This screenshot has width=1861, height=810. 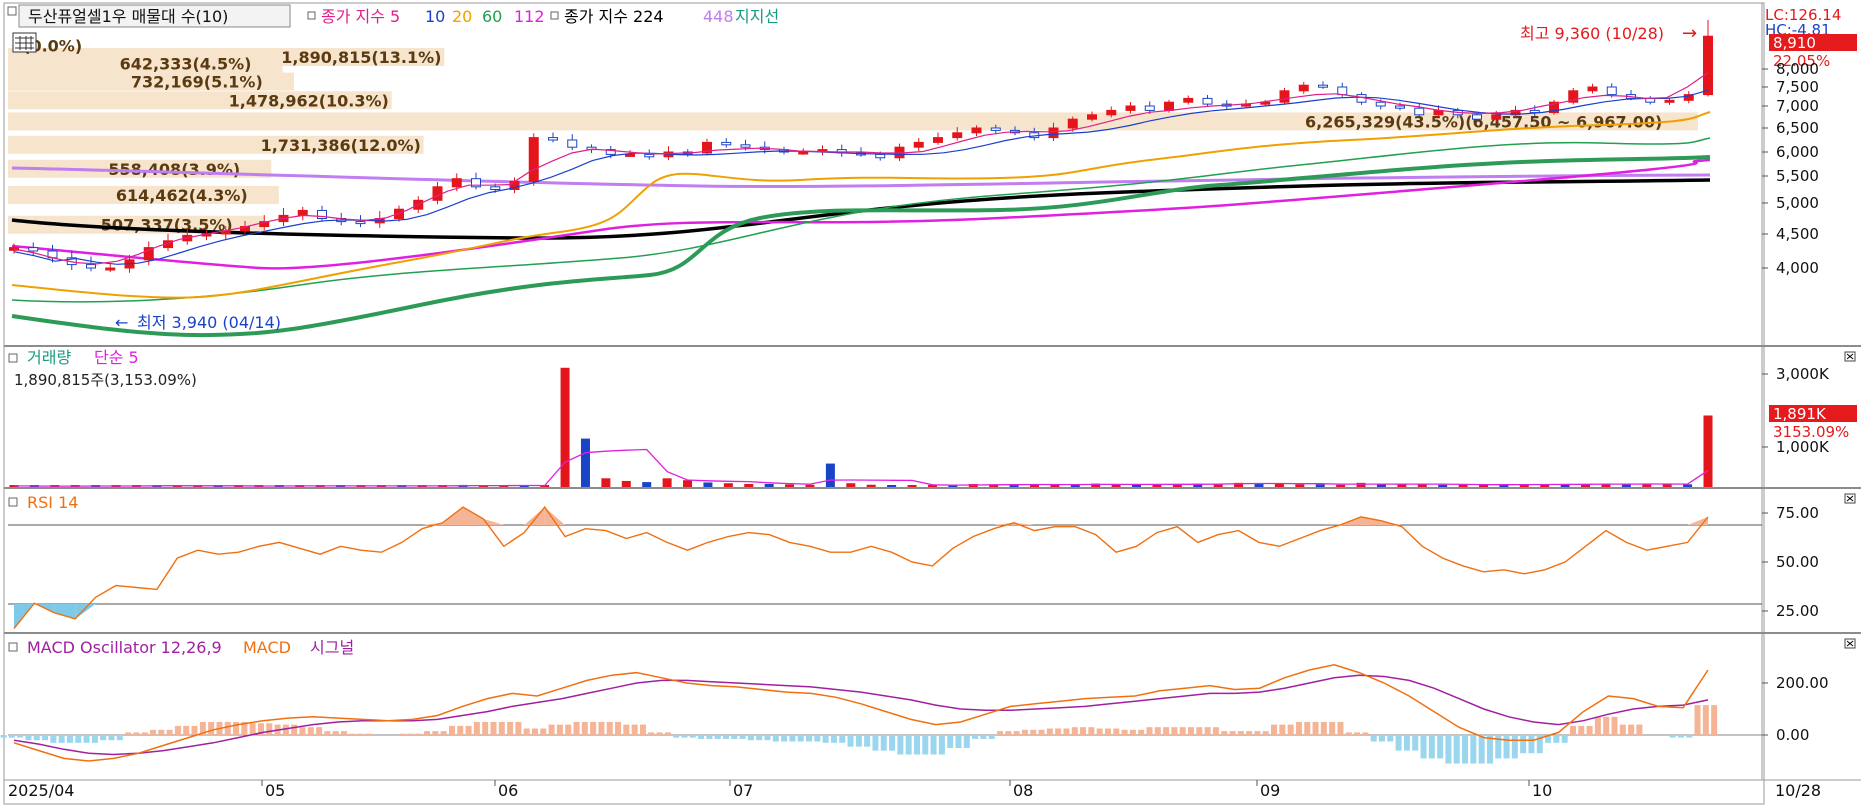 What do you see at coordinates (1797, 234) in the screenshot?
I see `price-tick-label: 4,500` at bounding box center [1797, 234].